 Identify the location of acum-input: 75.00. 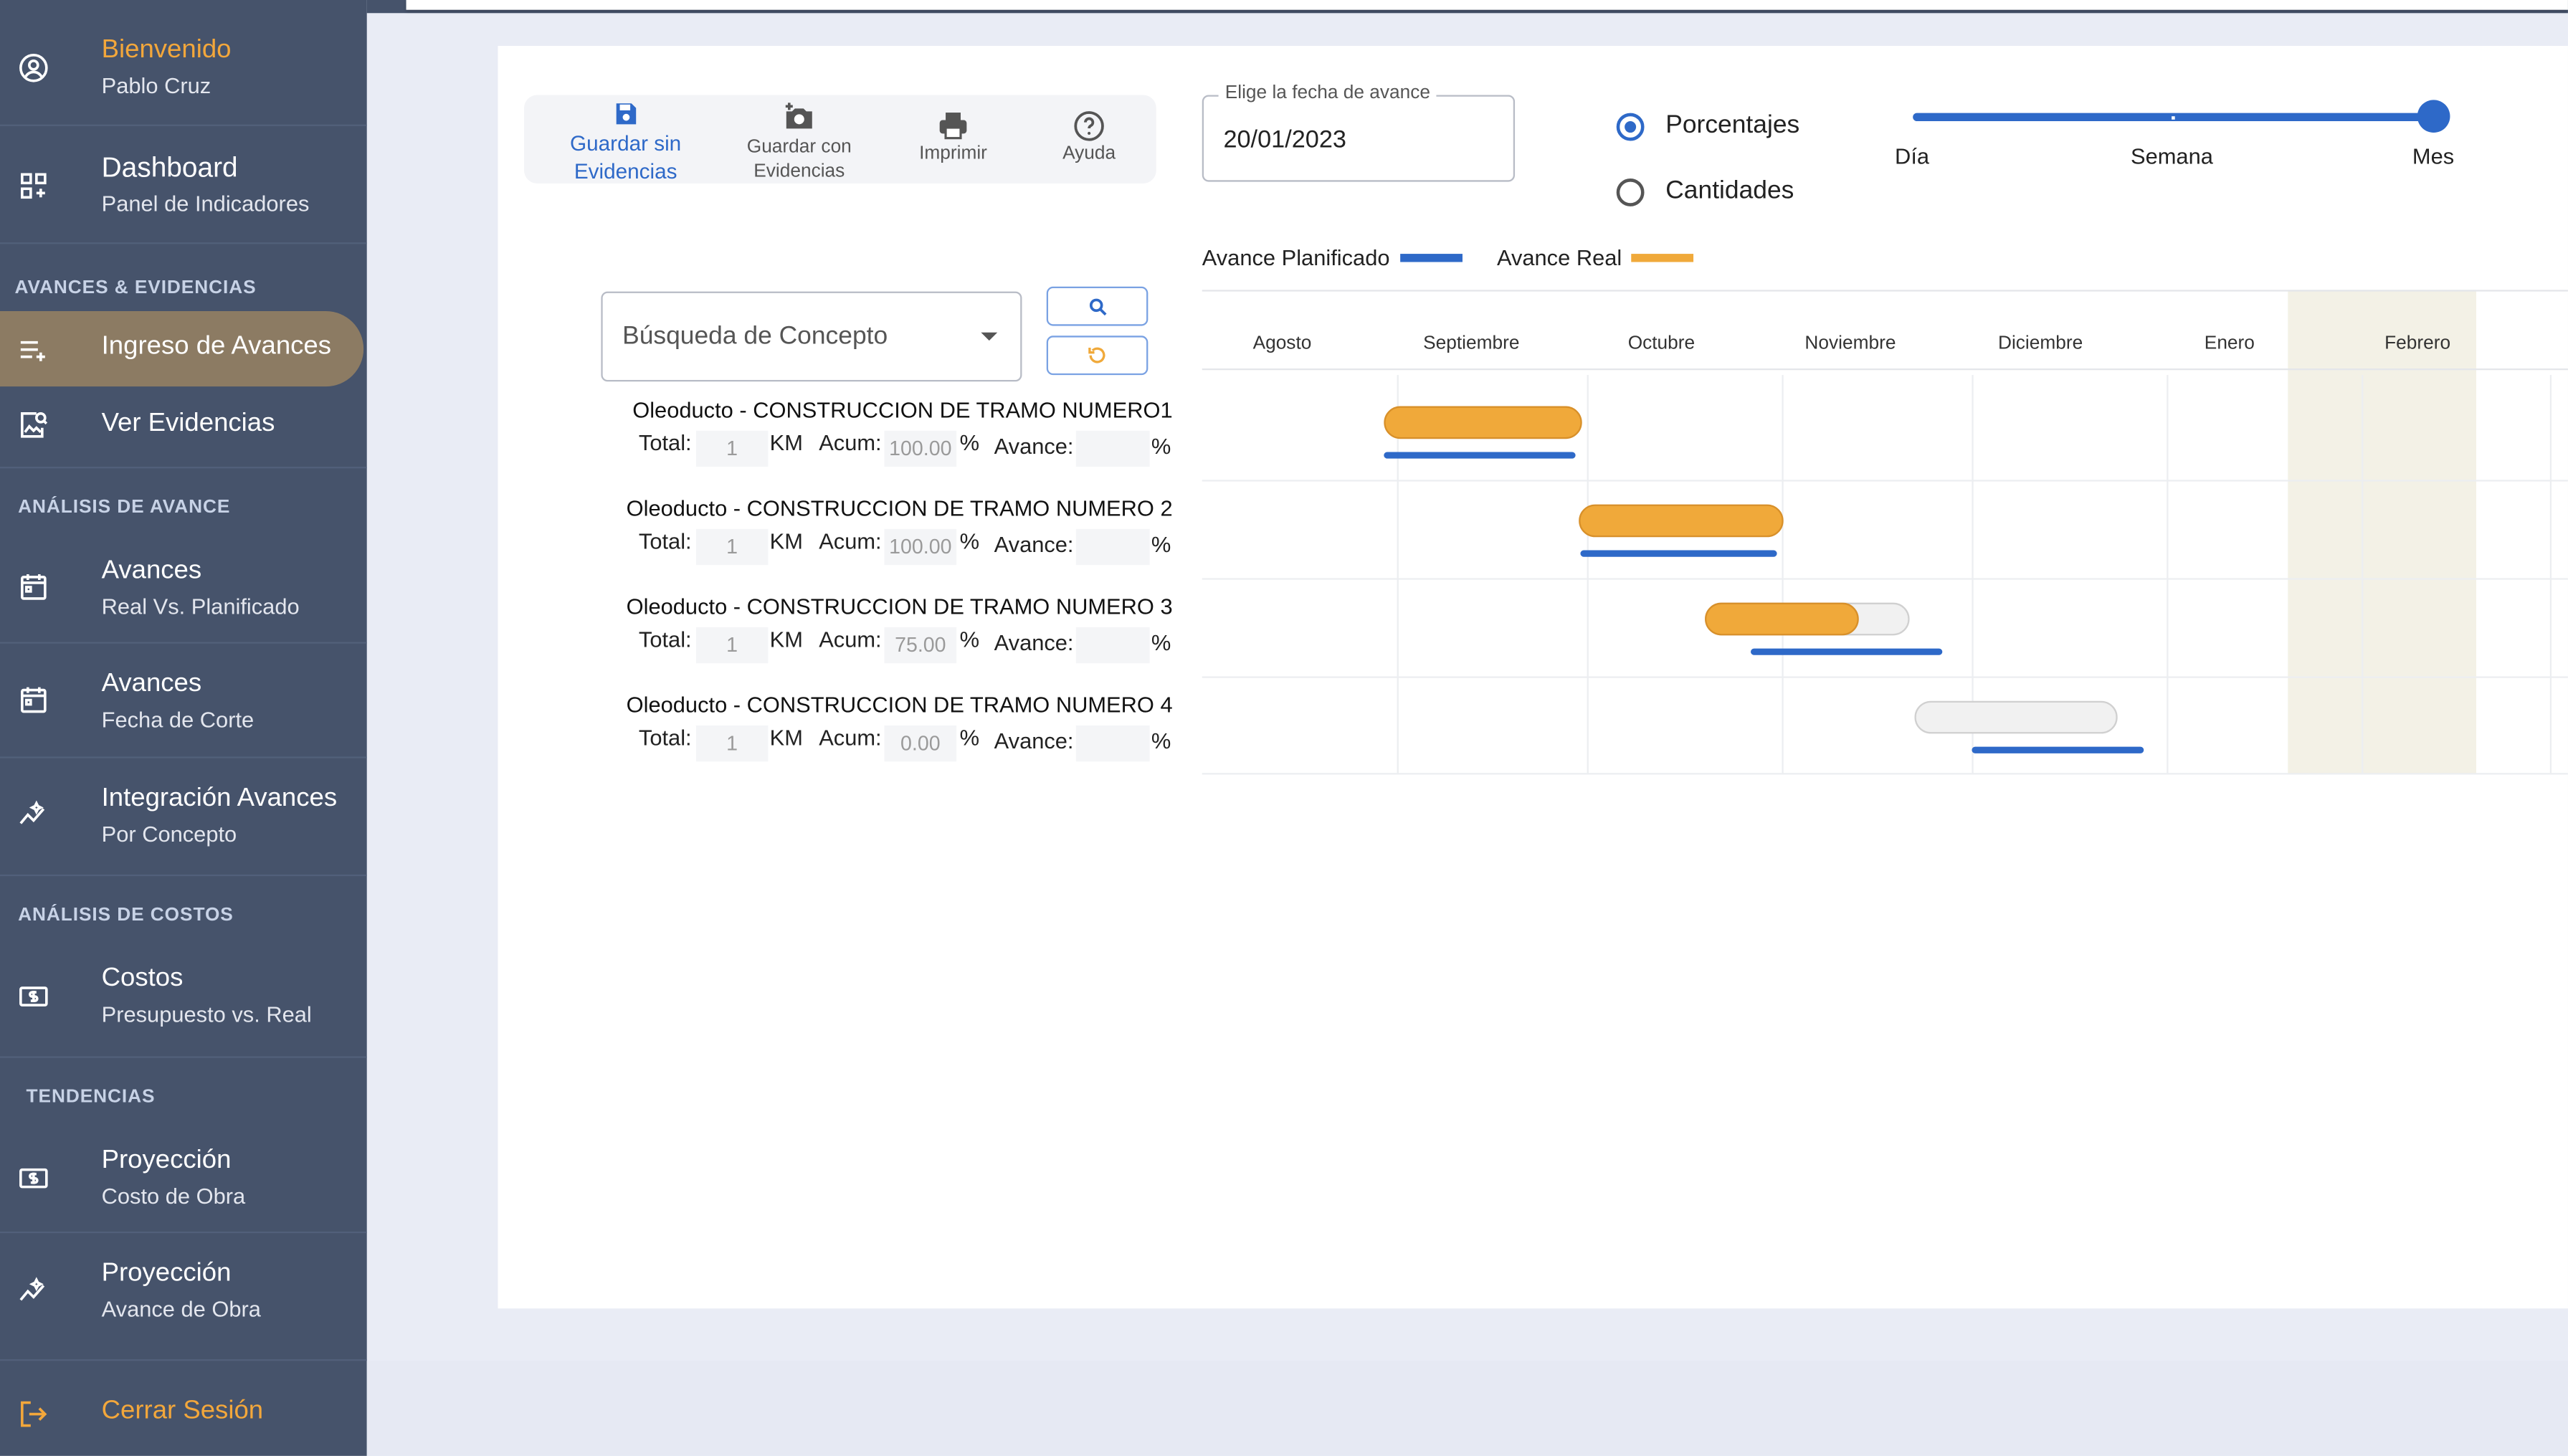
(920, 645).